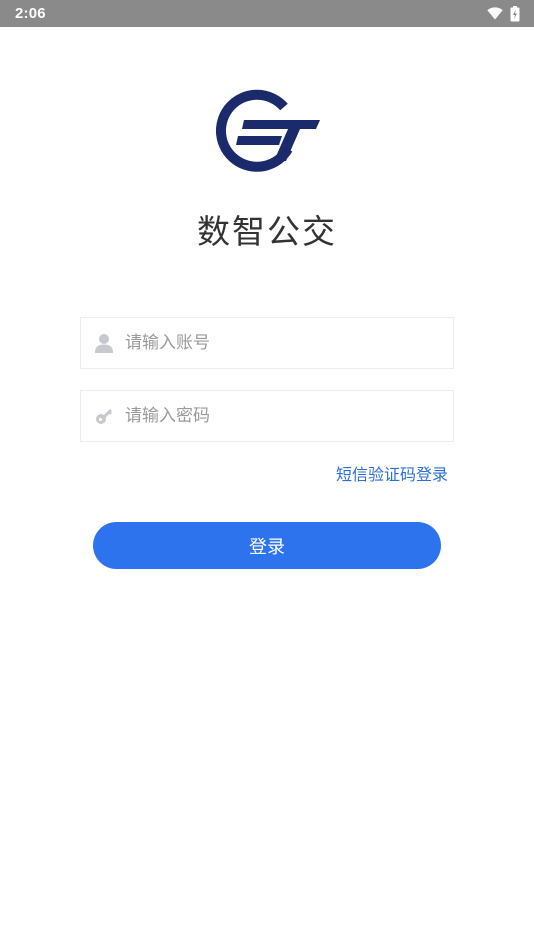 This screenshot has height=950, width=534. Describe the element at coordinates (495, 13) in the screenshot. I see `wifi-icon` at that location.